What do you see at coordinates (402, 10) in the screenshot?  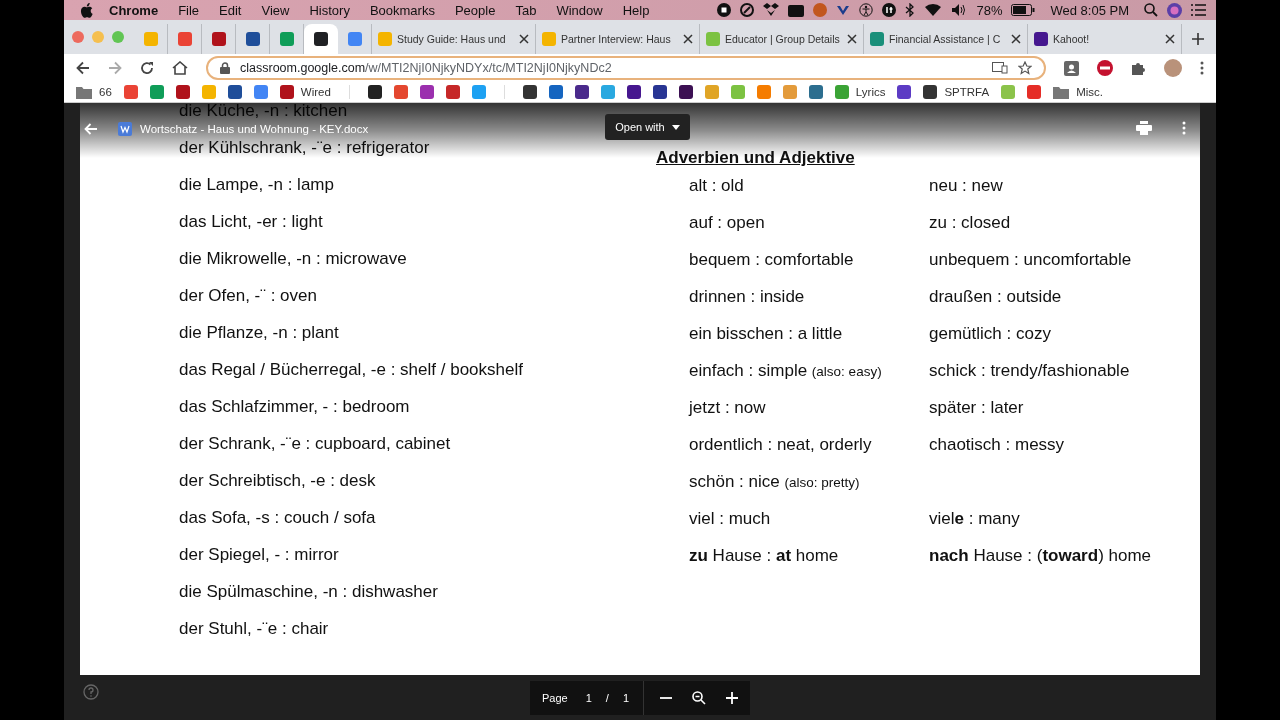 I see `menu-item: Bookmarks` at bounding box center [402, 10].